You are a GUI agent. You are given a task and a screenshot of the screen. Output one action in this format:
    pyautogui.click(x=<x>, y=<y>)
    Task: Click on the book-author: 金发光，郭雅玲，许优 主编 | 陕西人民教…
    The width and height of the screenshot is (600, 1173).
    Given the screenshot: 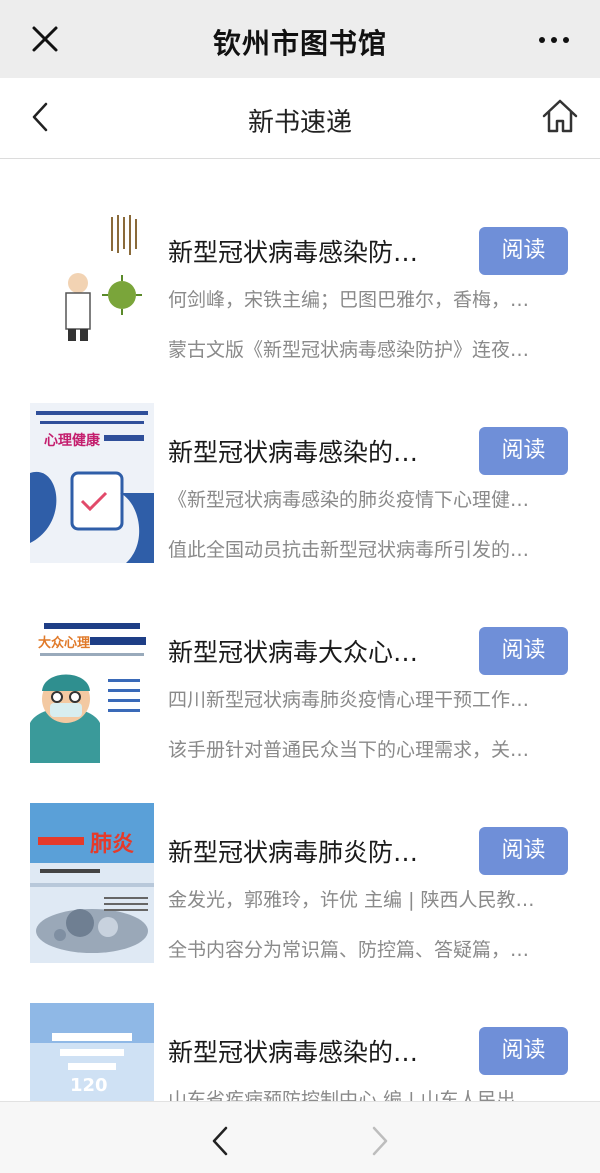 What is the action you would take?
    pyautogui.click(x=351, y=900)
    